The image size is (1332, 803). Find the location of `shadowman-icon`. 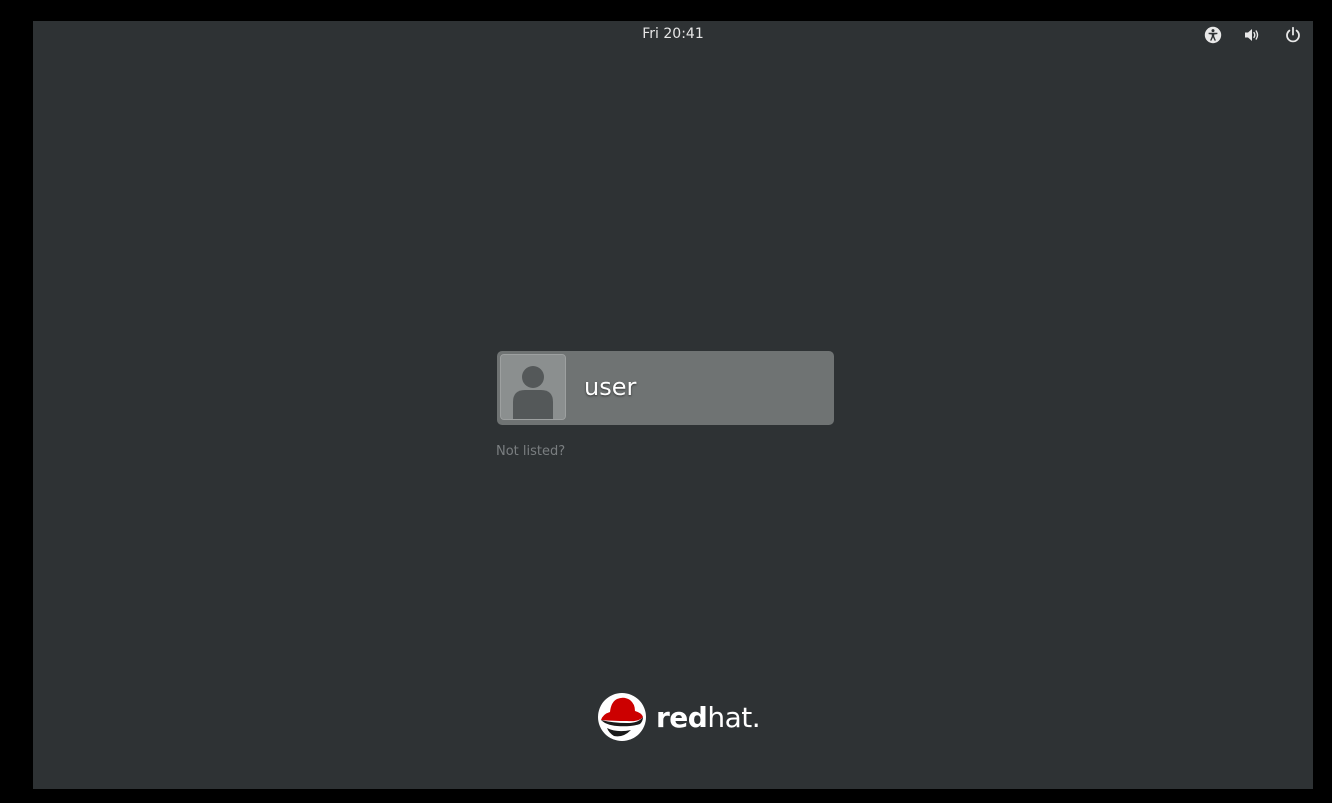

shadowman-icon is located at coordinates (622, 717).